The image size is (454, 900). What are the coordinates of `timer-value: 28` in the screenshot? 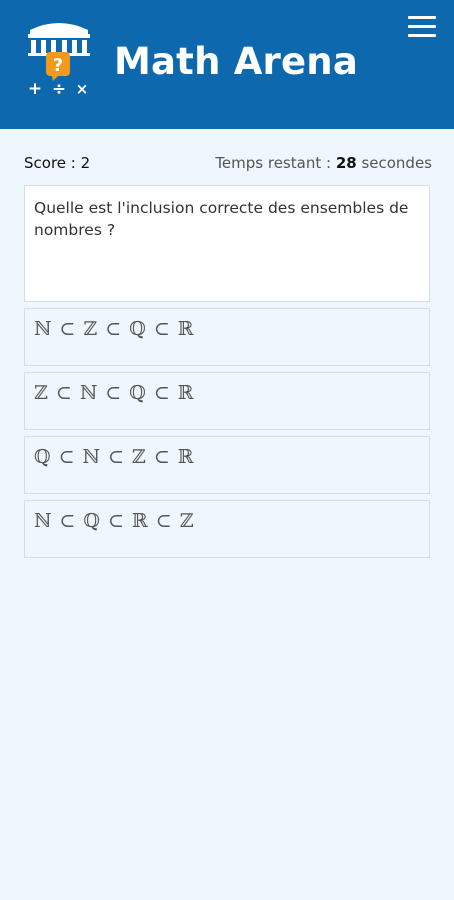 It's located at (346, 163).